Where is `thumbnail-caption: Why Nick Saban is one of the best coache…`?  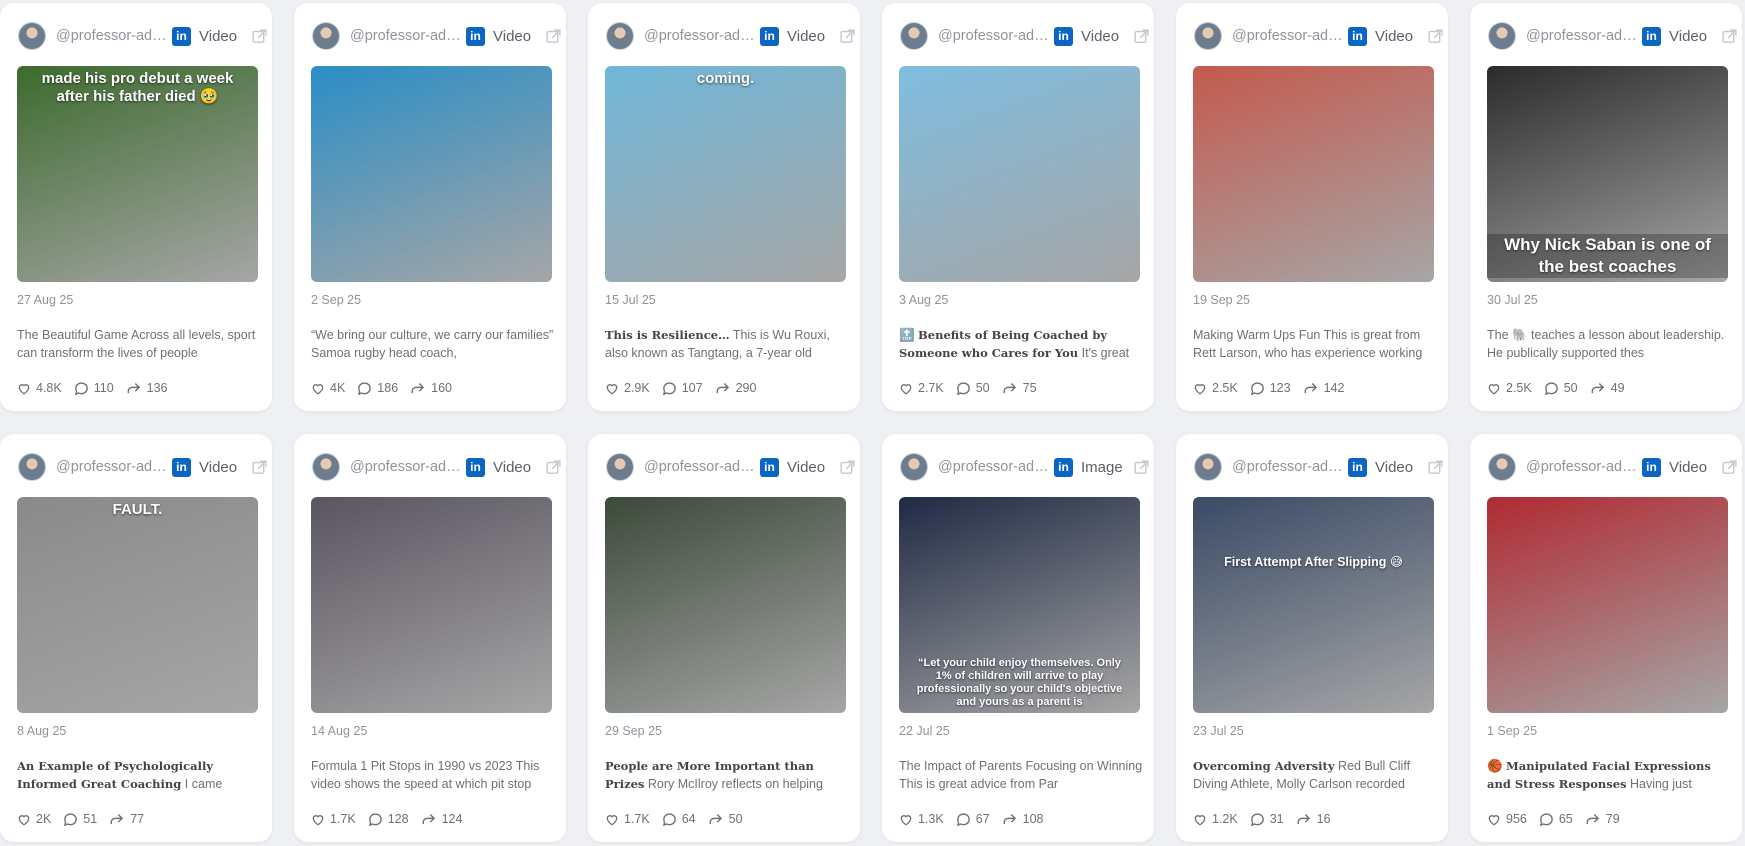
thumbnail-caption: Why Nick Saban is one of the best coache… is located at coordinates (1607, 256).